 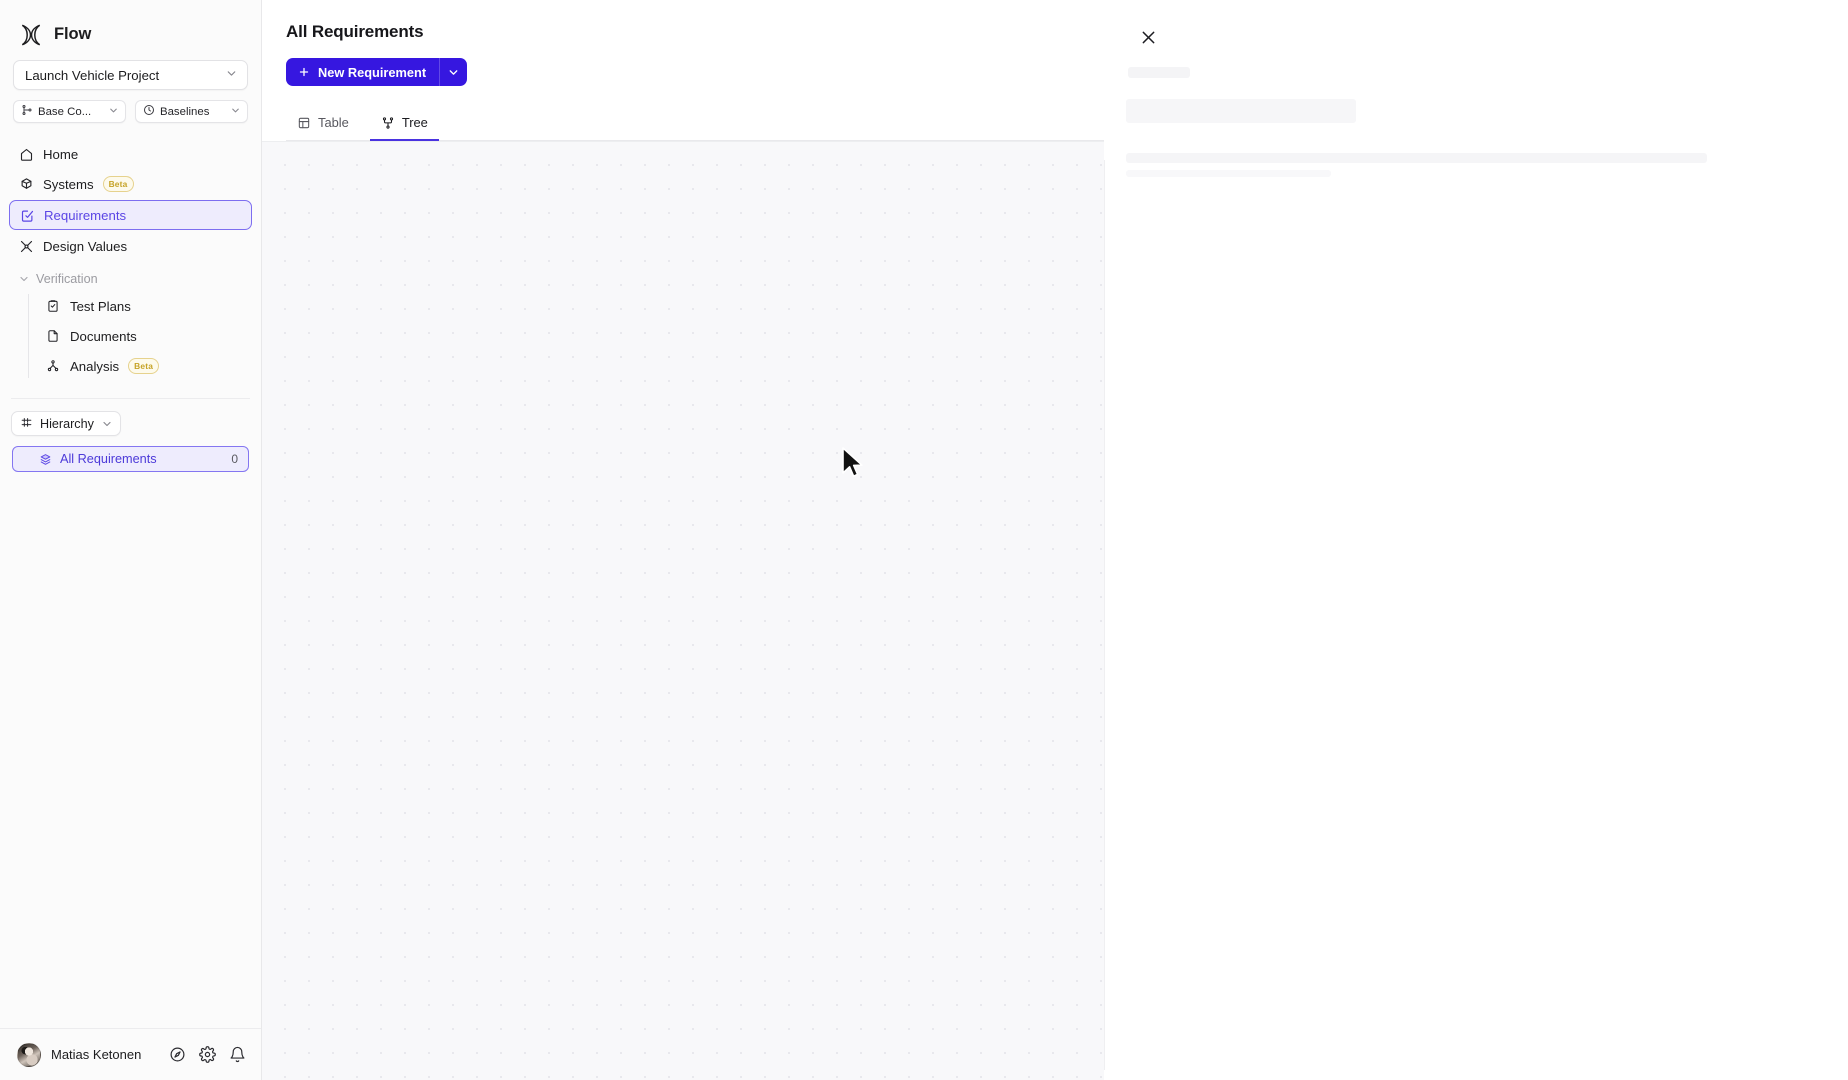 I want to click on view-tabs: Table Tree, so click(x=695, y=124).